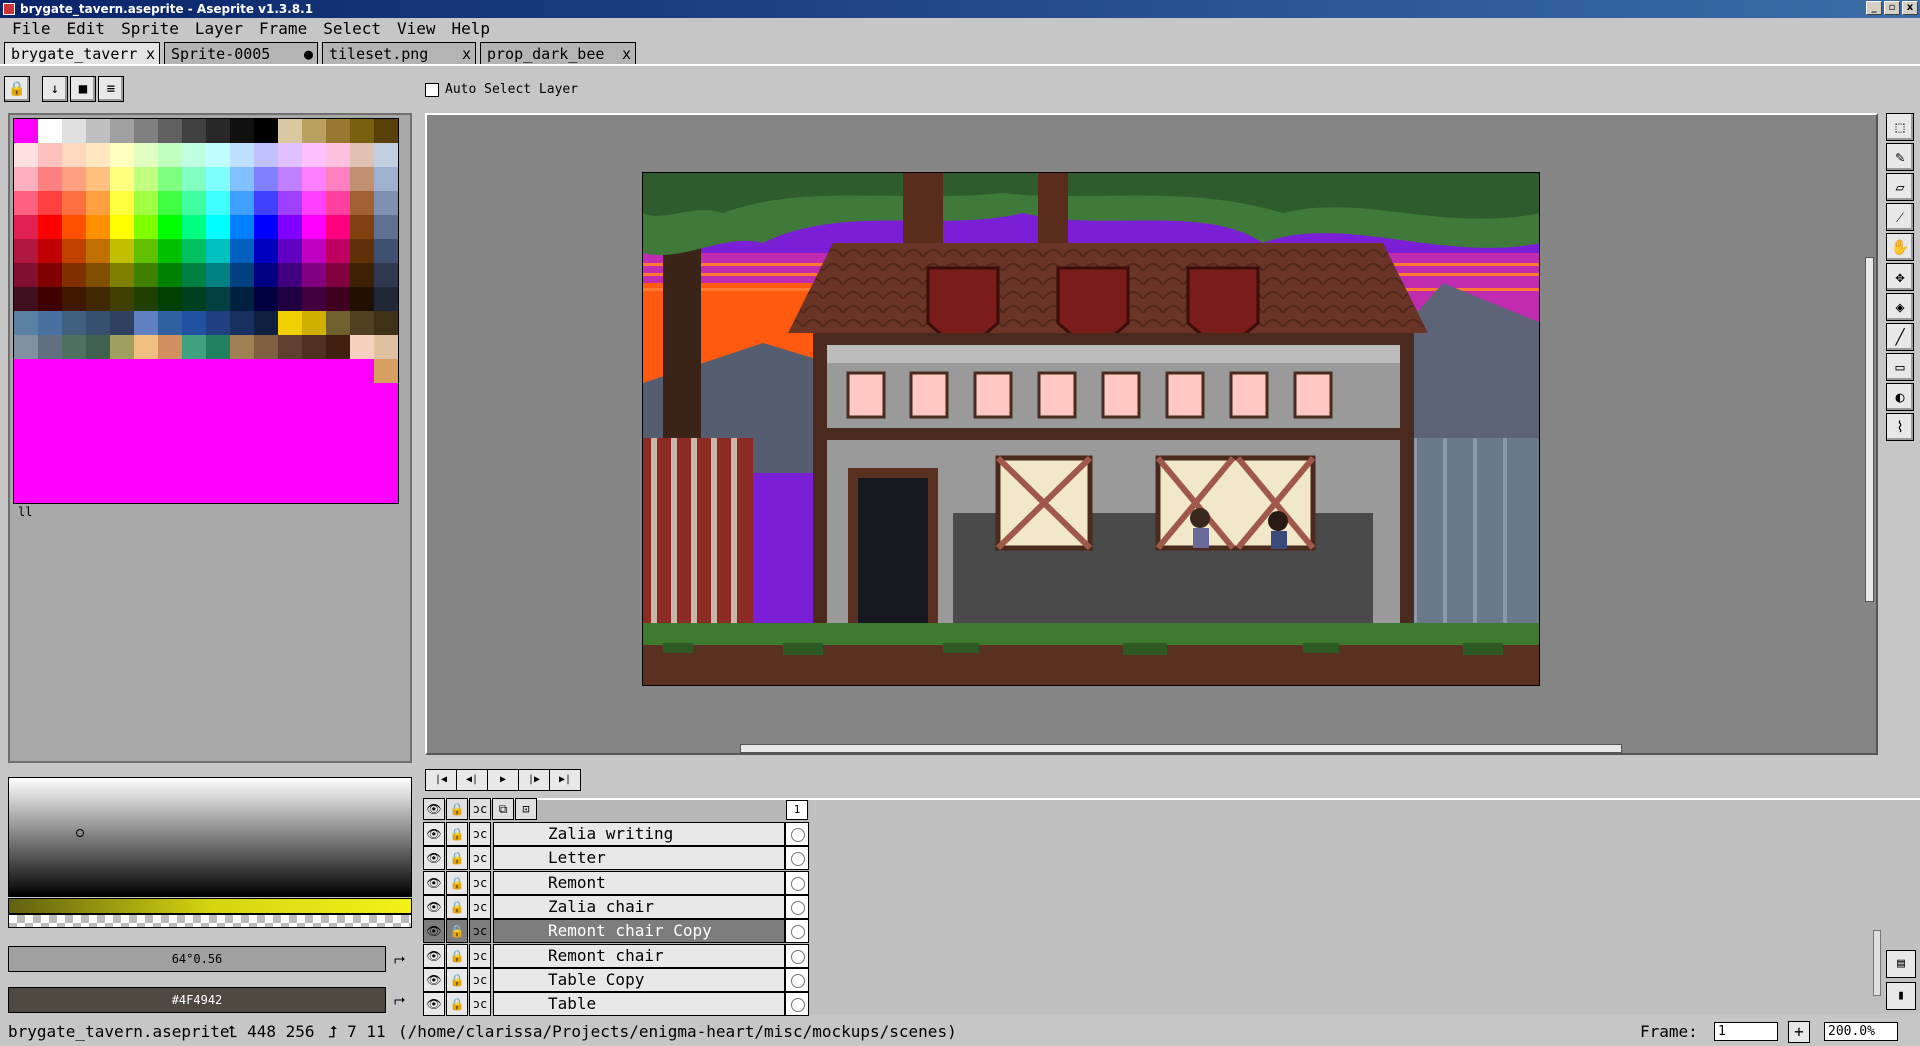  I want to click on tab-tileset: tileset.png x, so click(399, 53).